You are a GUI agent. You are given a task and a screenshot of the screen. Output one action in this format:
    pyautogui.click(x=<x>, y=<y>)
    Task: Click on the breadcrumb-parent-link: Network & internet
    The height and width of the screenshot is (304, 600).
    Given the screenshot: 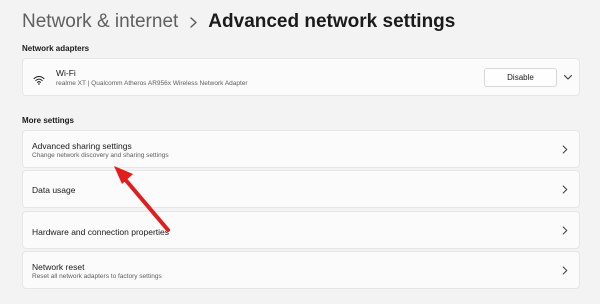 What is the action you would take?
    pyautogui.click(x=100, y=22)
    